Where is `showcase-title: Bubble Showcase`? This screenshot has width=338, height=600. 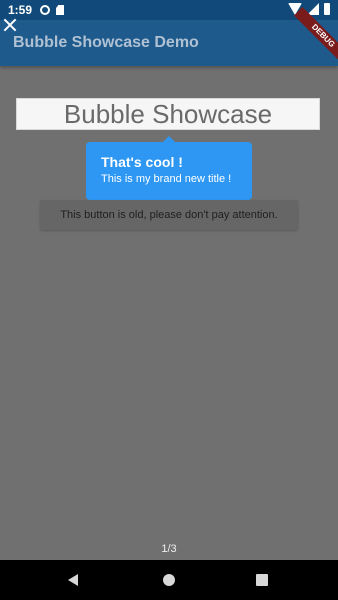 showcase-title: Bubble Showcase is located at coordinates (168, 113).